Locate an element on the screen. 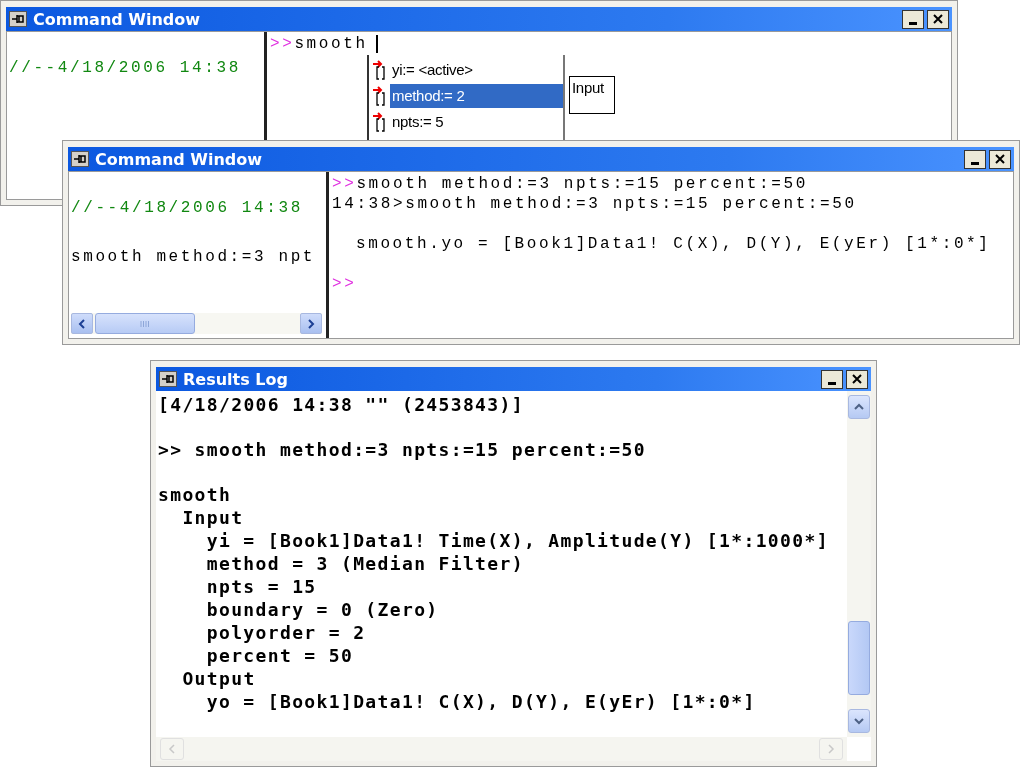 This screenshot has height=767, width=1020. console-line: smooth.yo = [Book1]Data1! C(X), D(Y), E(yEr) [1*:0*] is located at coordinates (673, 244).